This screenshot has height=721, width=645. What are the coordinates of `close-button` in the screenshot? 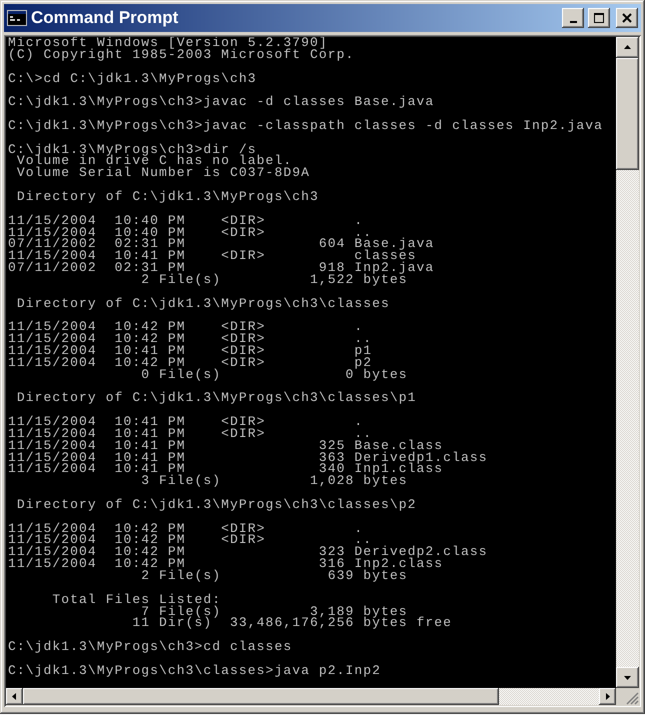 It's located at (627, 18).